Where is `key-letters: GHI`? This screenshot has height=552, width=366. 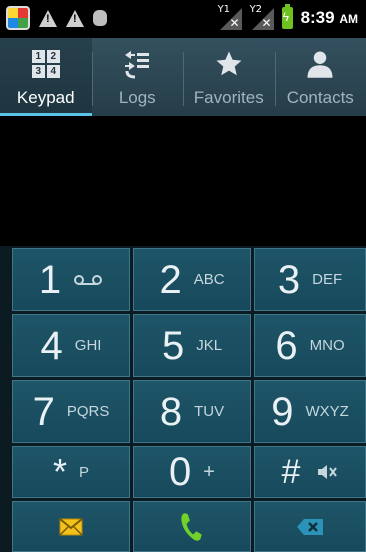
key-letters: GHI is located at coordinates (88, 345).